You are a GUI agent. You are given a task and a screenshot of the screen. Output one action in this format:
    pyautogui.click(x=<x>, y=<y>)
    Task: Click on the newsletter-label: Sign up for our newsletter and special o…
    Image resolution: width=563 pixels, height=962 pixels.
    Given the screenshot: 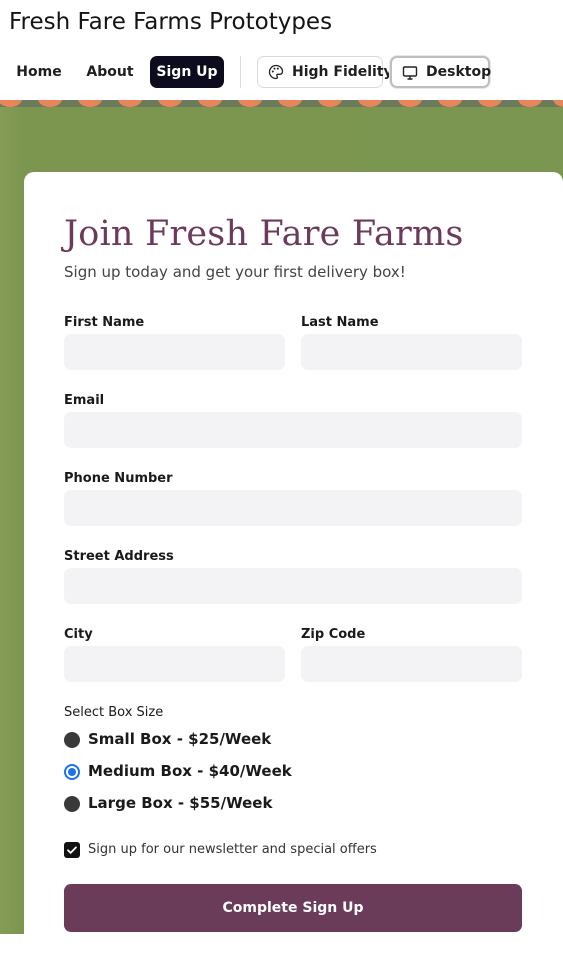 What is the action you would take?
    pyautogui.click(x=232, y=849)
    